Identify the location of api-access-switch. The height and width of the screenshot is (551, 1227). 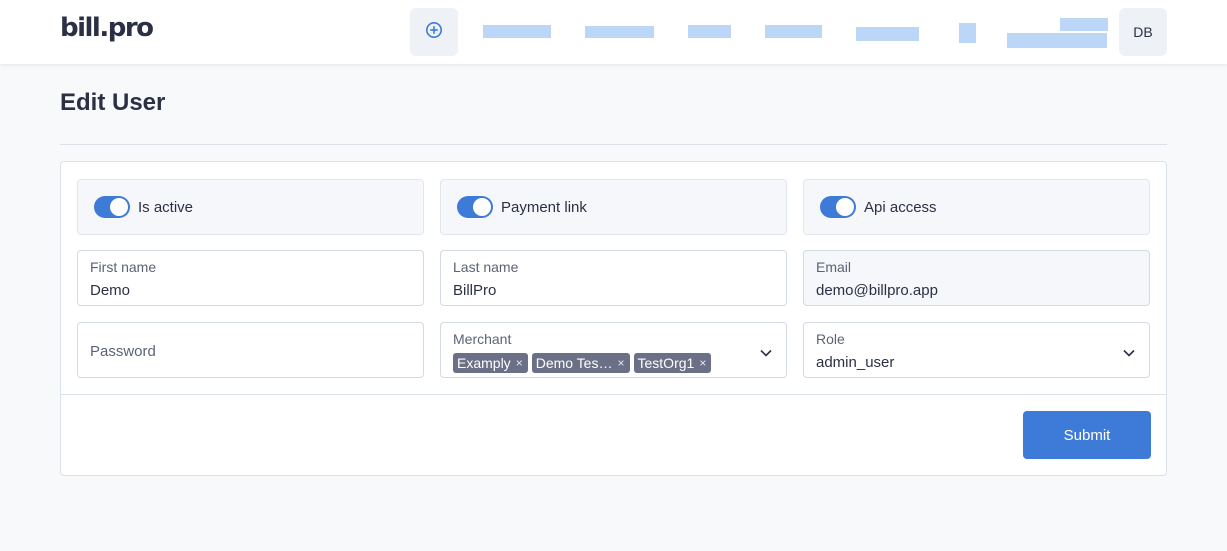
(838, 207).